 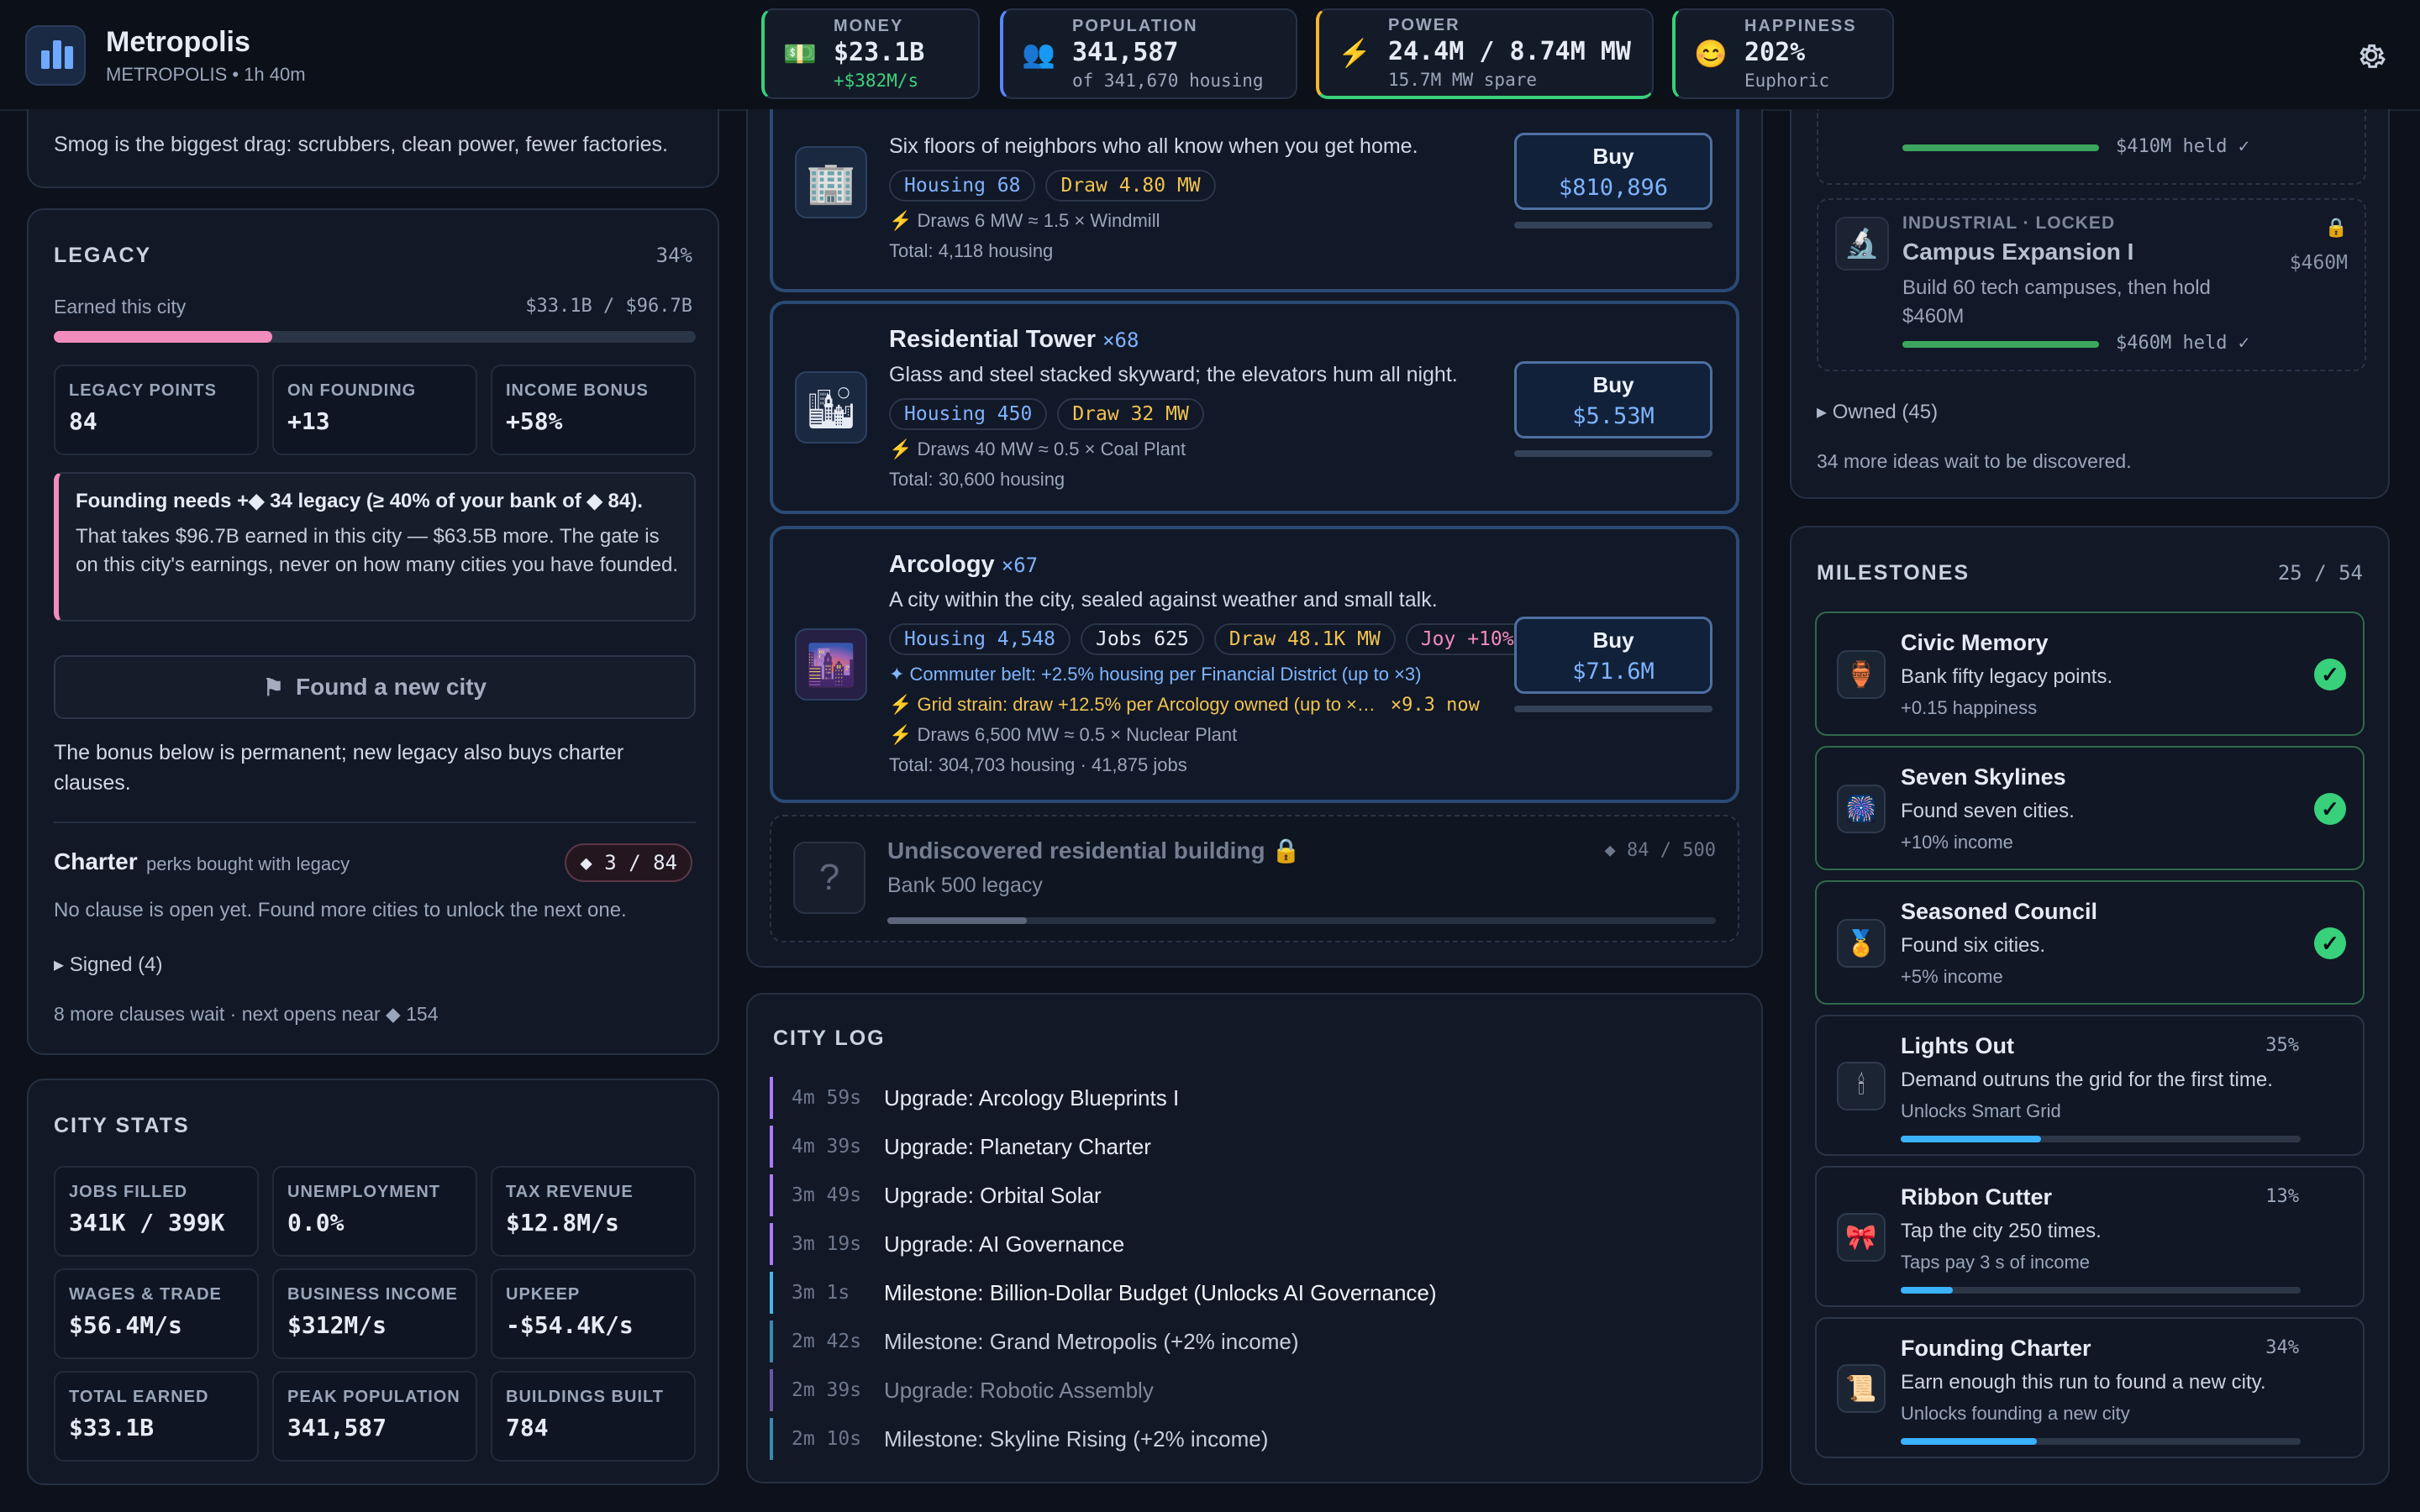 I want to click on people-icon: 👥, so click(x=1038, y=54).